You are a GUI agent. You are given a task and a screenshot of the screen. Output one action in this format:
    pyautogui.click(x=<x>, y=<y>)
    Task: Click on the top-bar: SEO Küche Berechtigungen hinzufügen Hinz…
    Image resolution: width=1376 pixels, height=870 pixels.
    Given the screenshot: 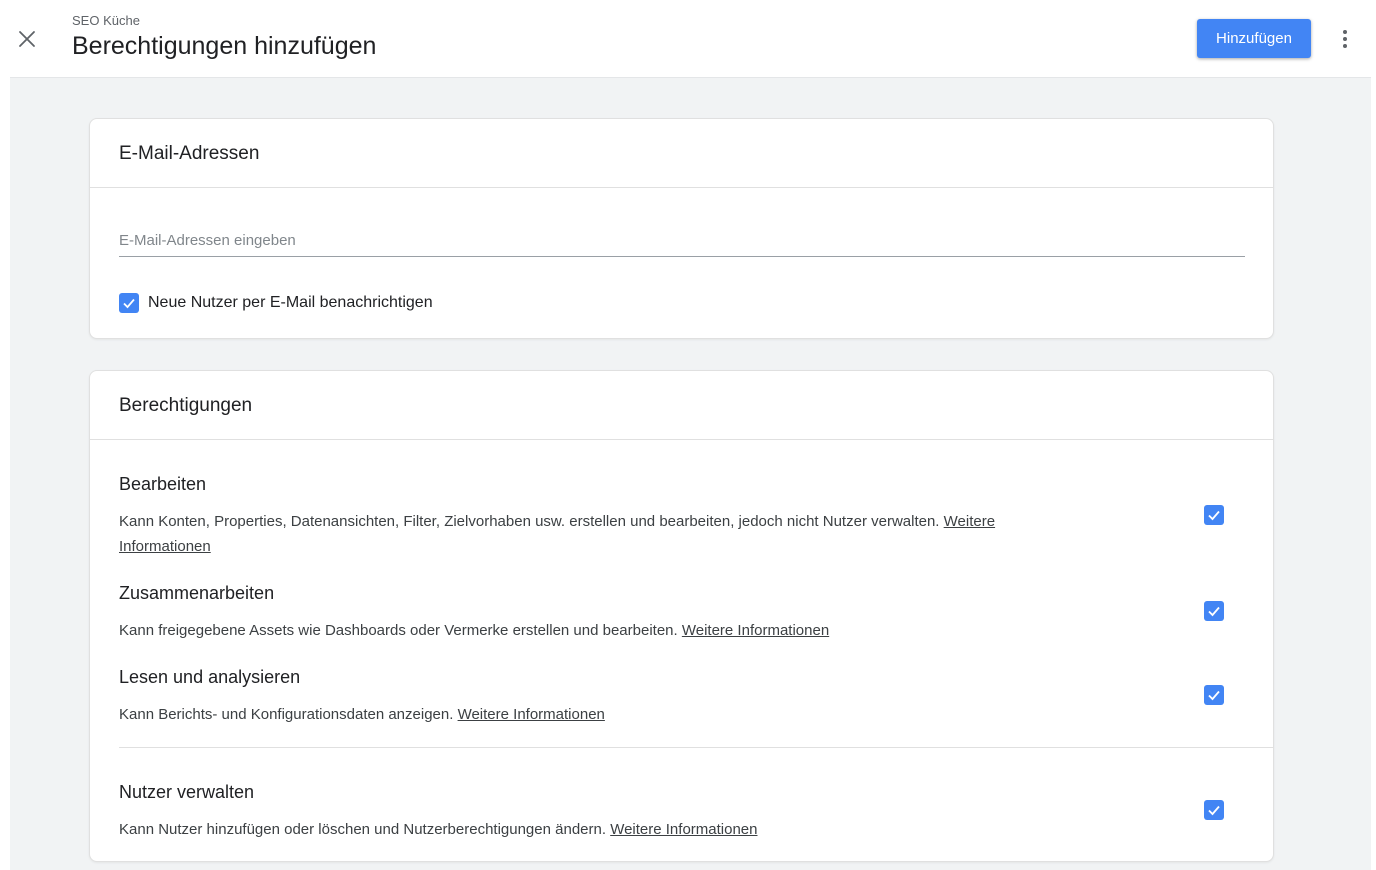 What is the action you would take?
    pyautogui.click(x=688, y=38)
    